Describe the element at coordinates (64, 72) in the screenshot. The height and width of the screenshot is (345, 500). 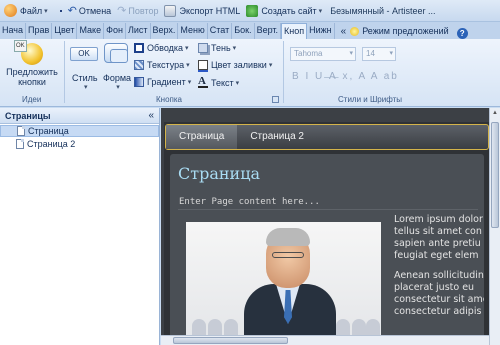
I see `group-divider` at that location.